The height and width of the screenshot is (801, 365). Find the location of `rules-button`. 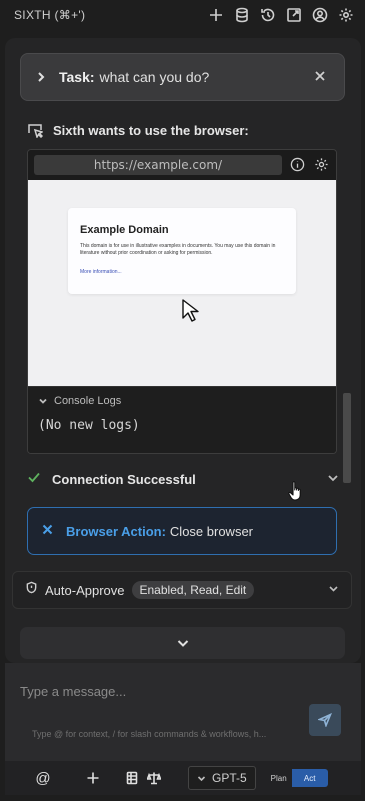

rules-button is located at coordinates (154, 778).